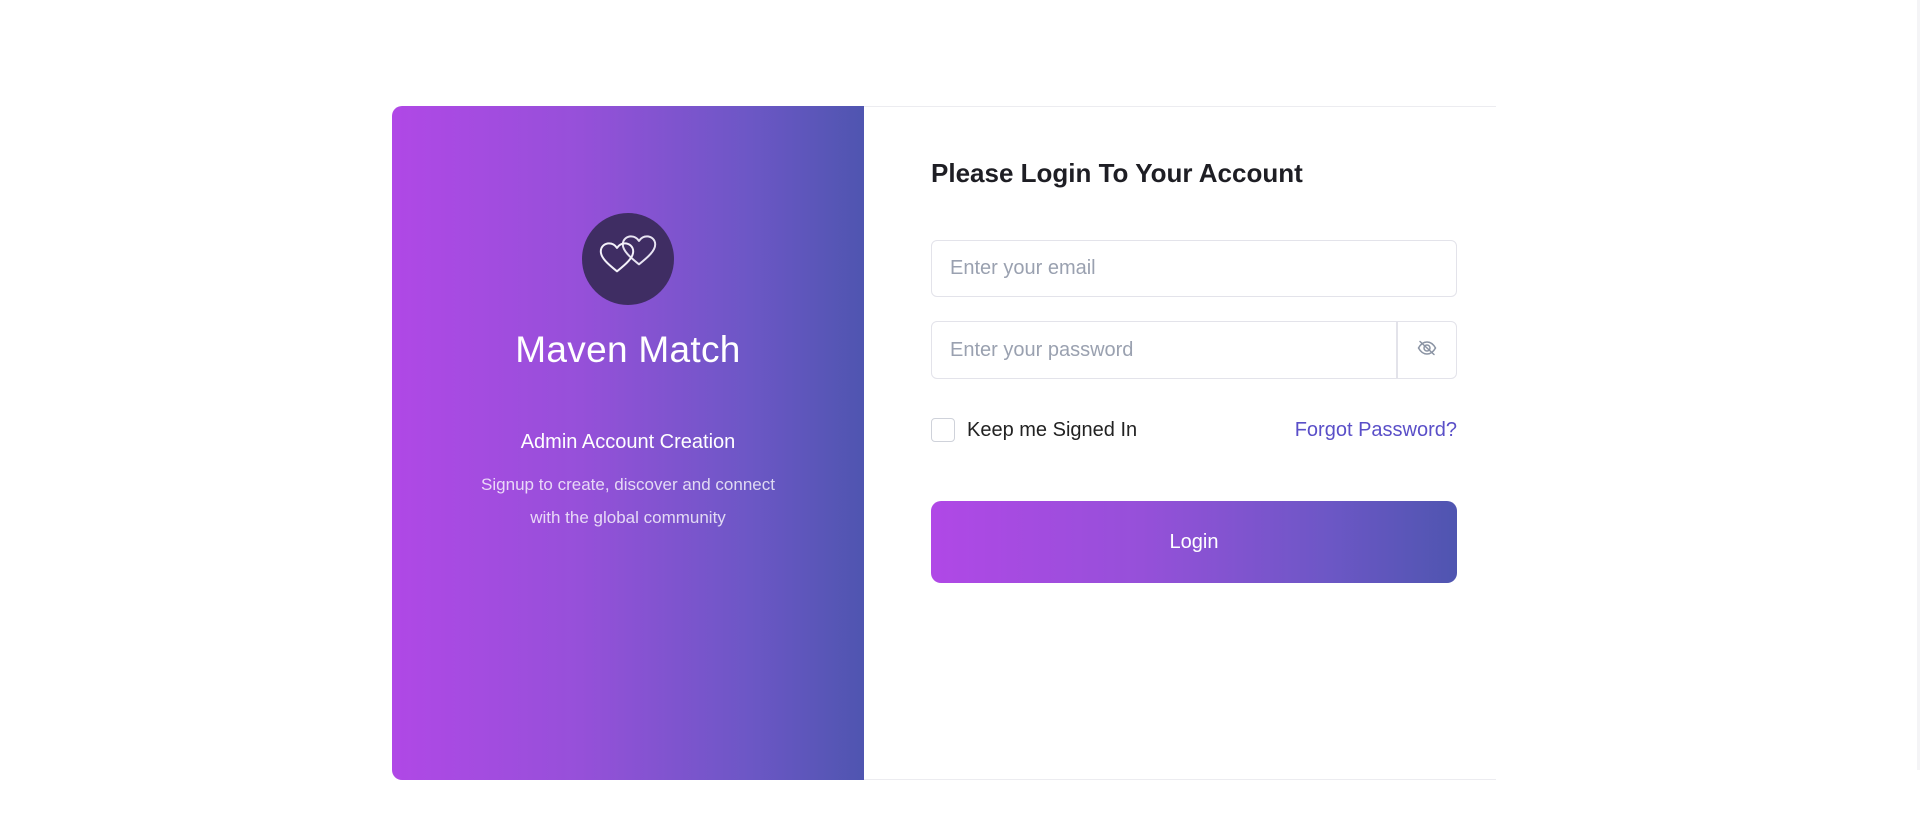  I want to click on toggle-password-button, so click(1427, 350).